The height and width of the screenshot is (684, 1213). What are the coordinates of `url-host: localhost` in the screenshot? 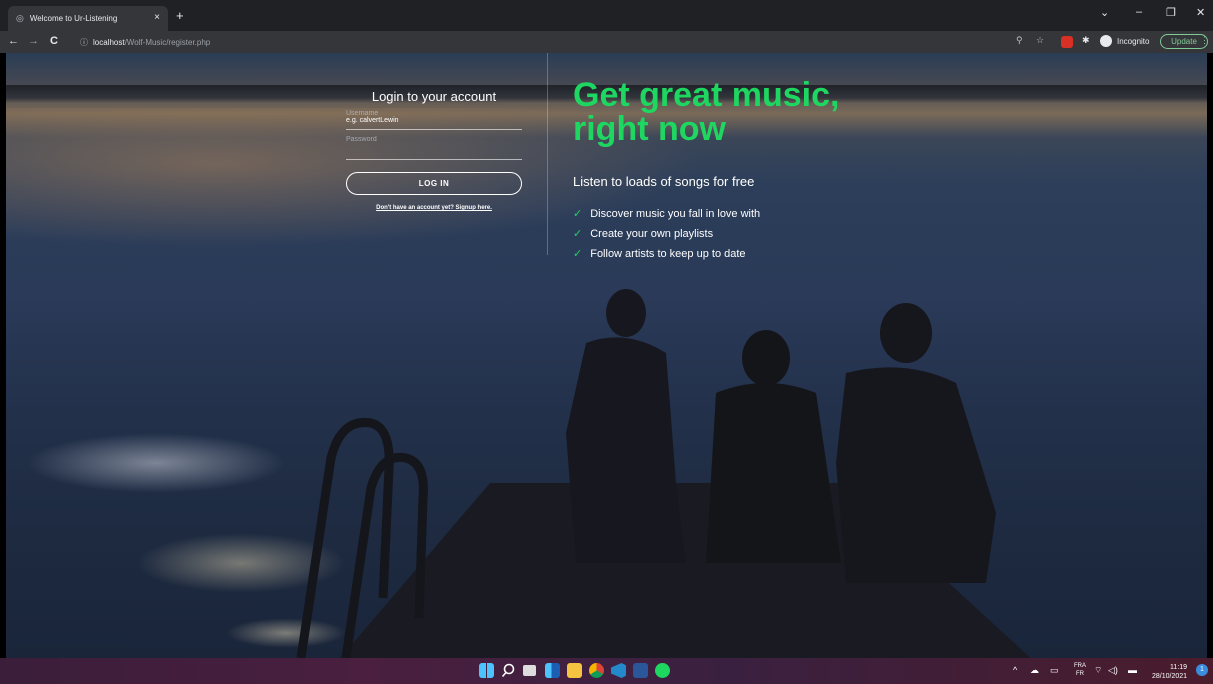 It's located at (109, 42).